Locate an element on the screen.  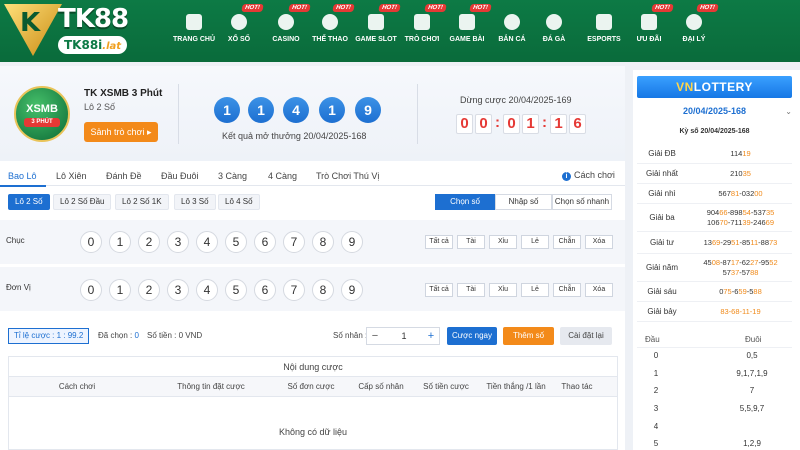
subtab-lo-3-so: Lô 3 Số is located at coordinates (195, 202).